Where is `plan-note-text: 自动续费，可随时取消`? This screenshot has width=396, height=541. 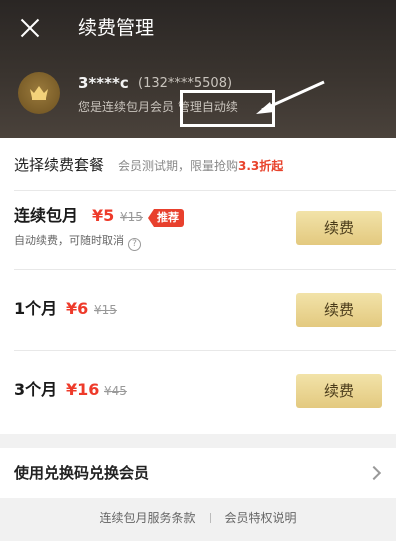
plan-note-text: 自动续费，可随时取消 is located at coordinates (69, 240).